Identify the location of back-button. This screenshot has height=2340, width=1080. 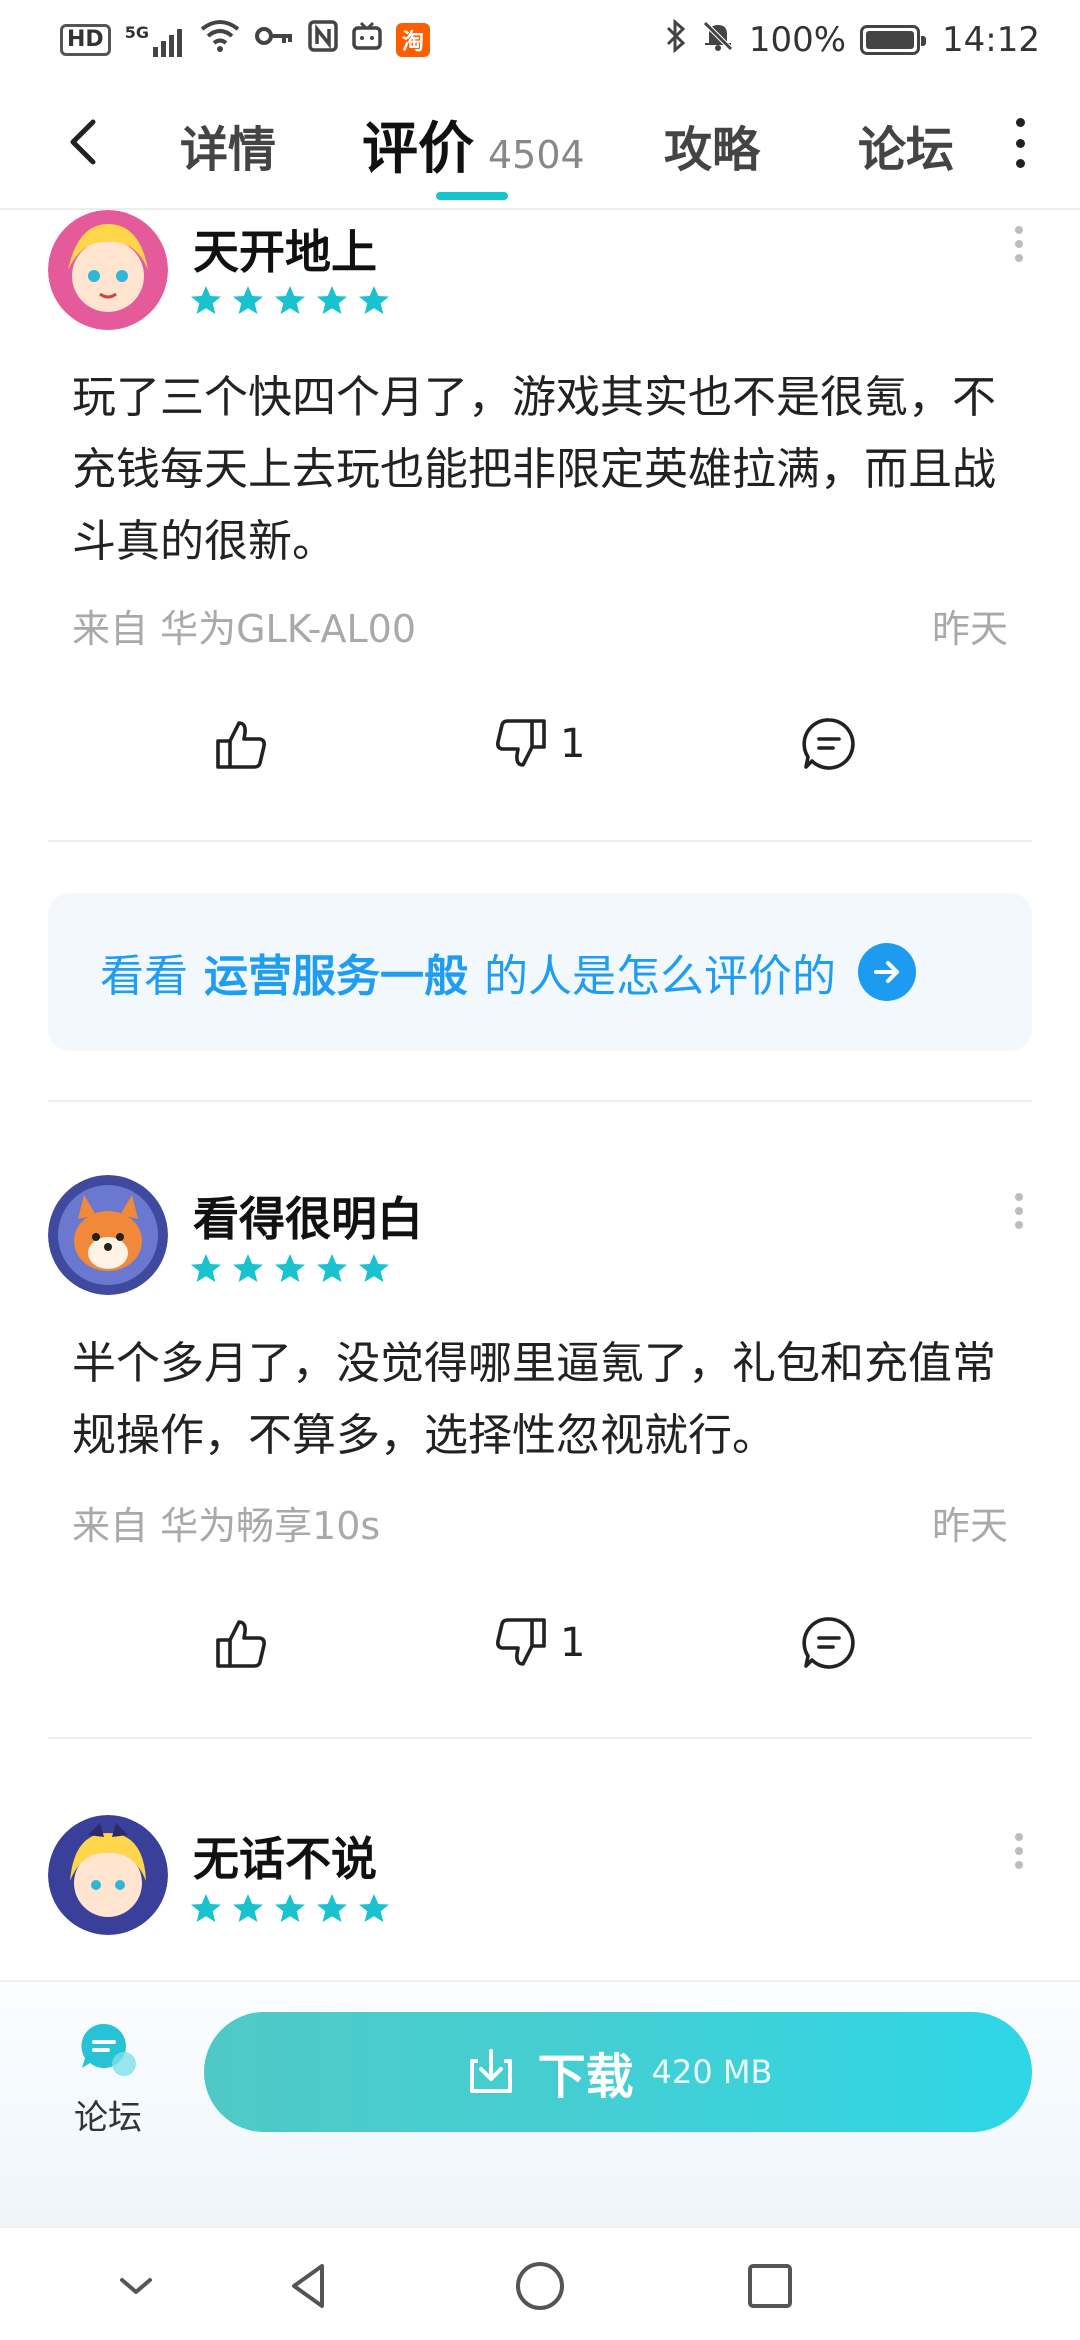
(85, 142).